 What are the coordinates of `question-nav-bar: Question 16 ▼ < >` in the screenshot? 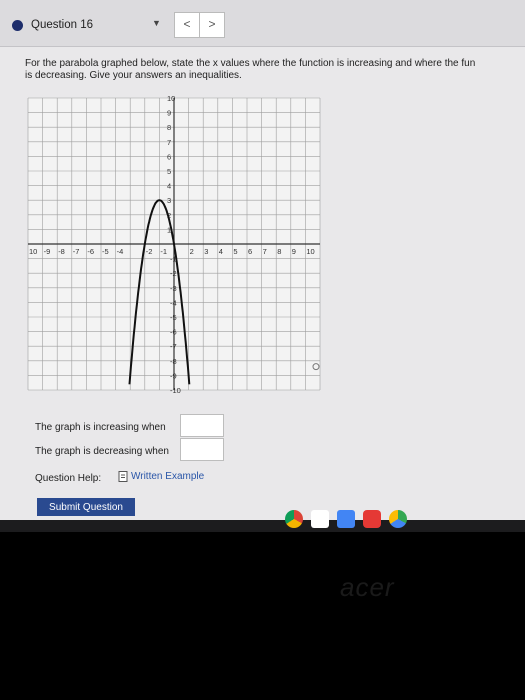 It's located at (262, 23).